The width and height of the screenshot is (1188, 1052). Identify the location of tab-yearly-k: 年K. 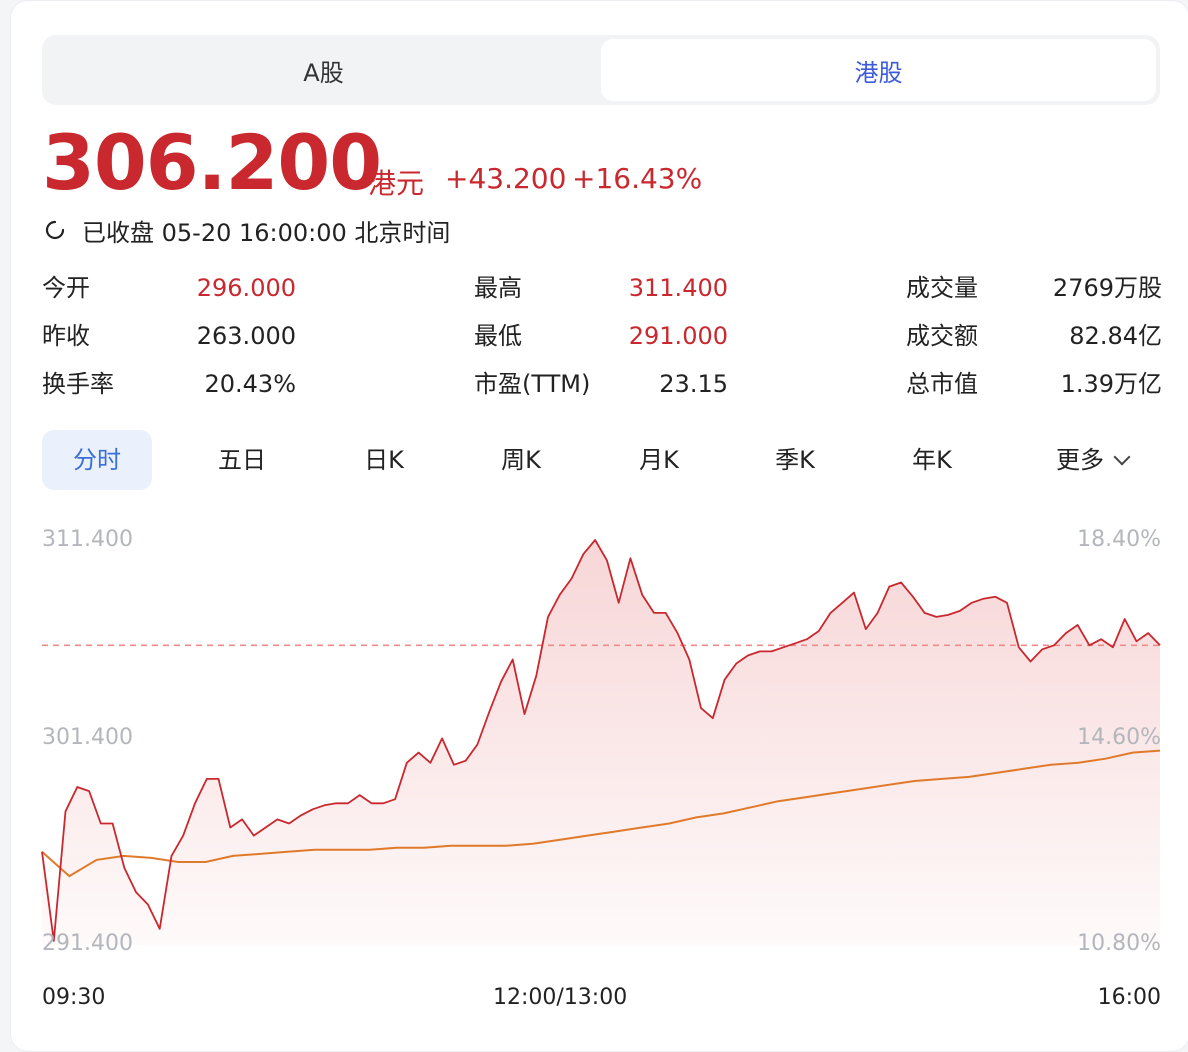
(932, 460).